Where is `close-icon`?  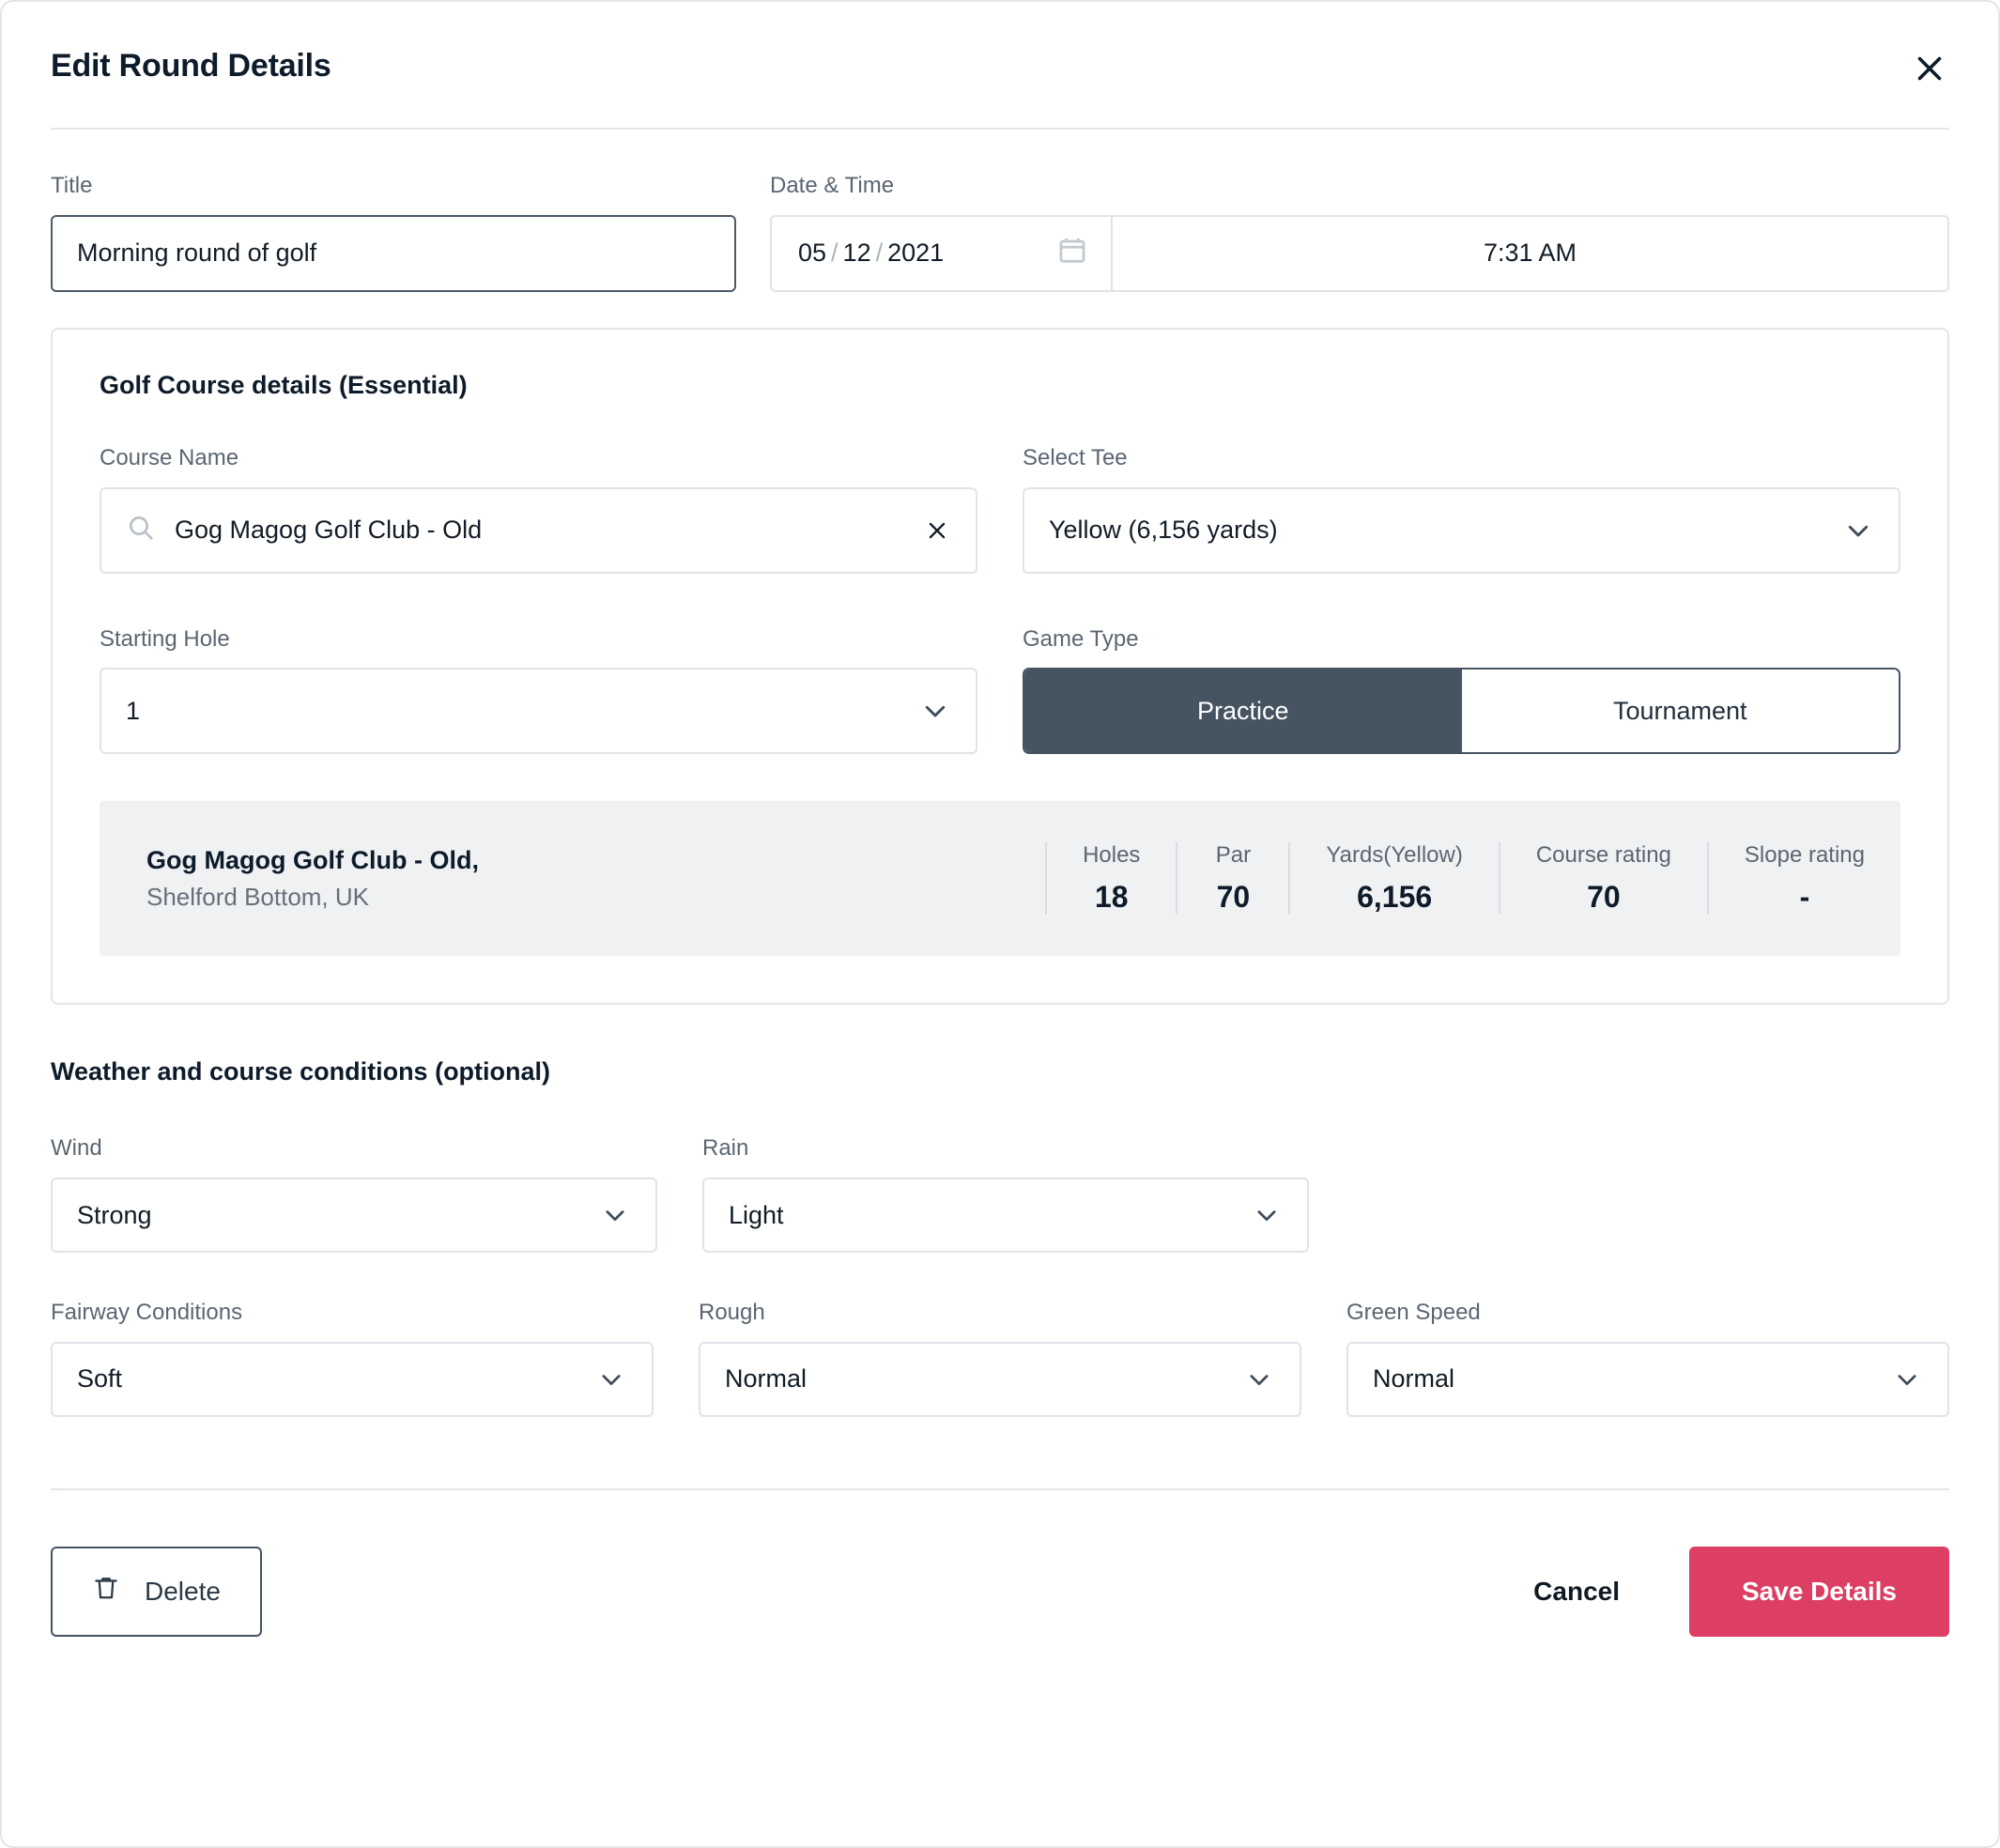
close-icon is located at coordinates (1929, 68).